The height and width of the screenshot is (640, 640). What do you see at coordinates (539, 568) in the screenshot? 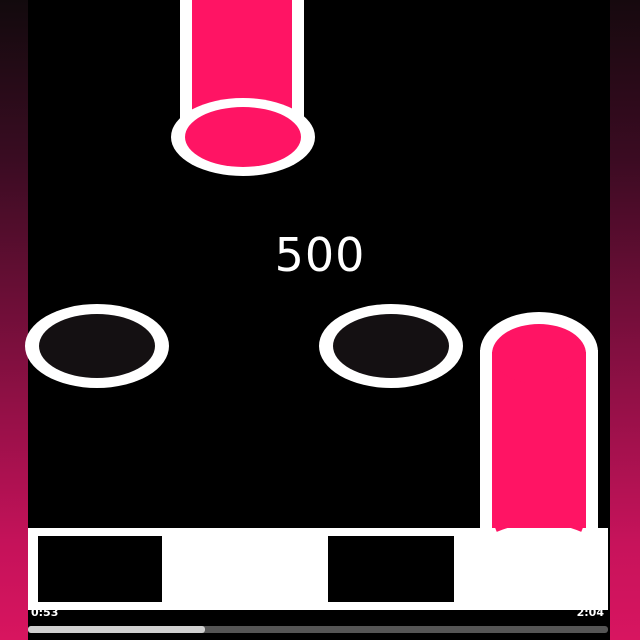
I see `lane-4-key` at bounding box center [539, 568].